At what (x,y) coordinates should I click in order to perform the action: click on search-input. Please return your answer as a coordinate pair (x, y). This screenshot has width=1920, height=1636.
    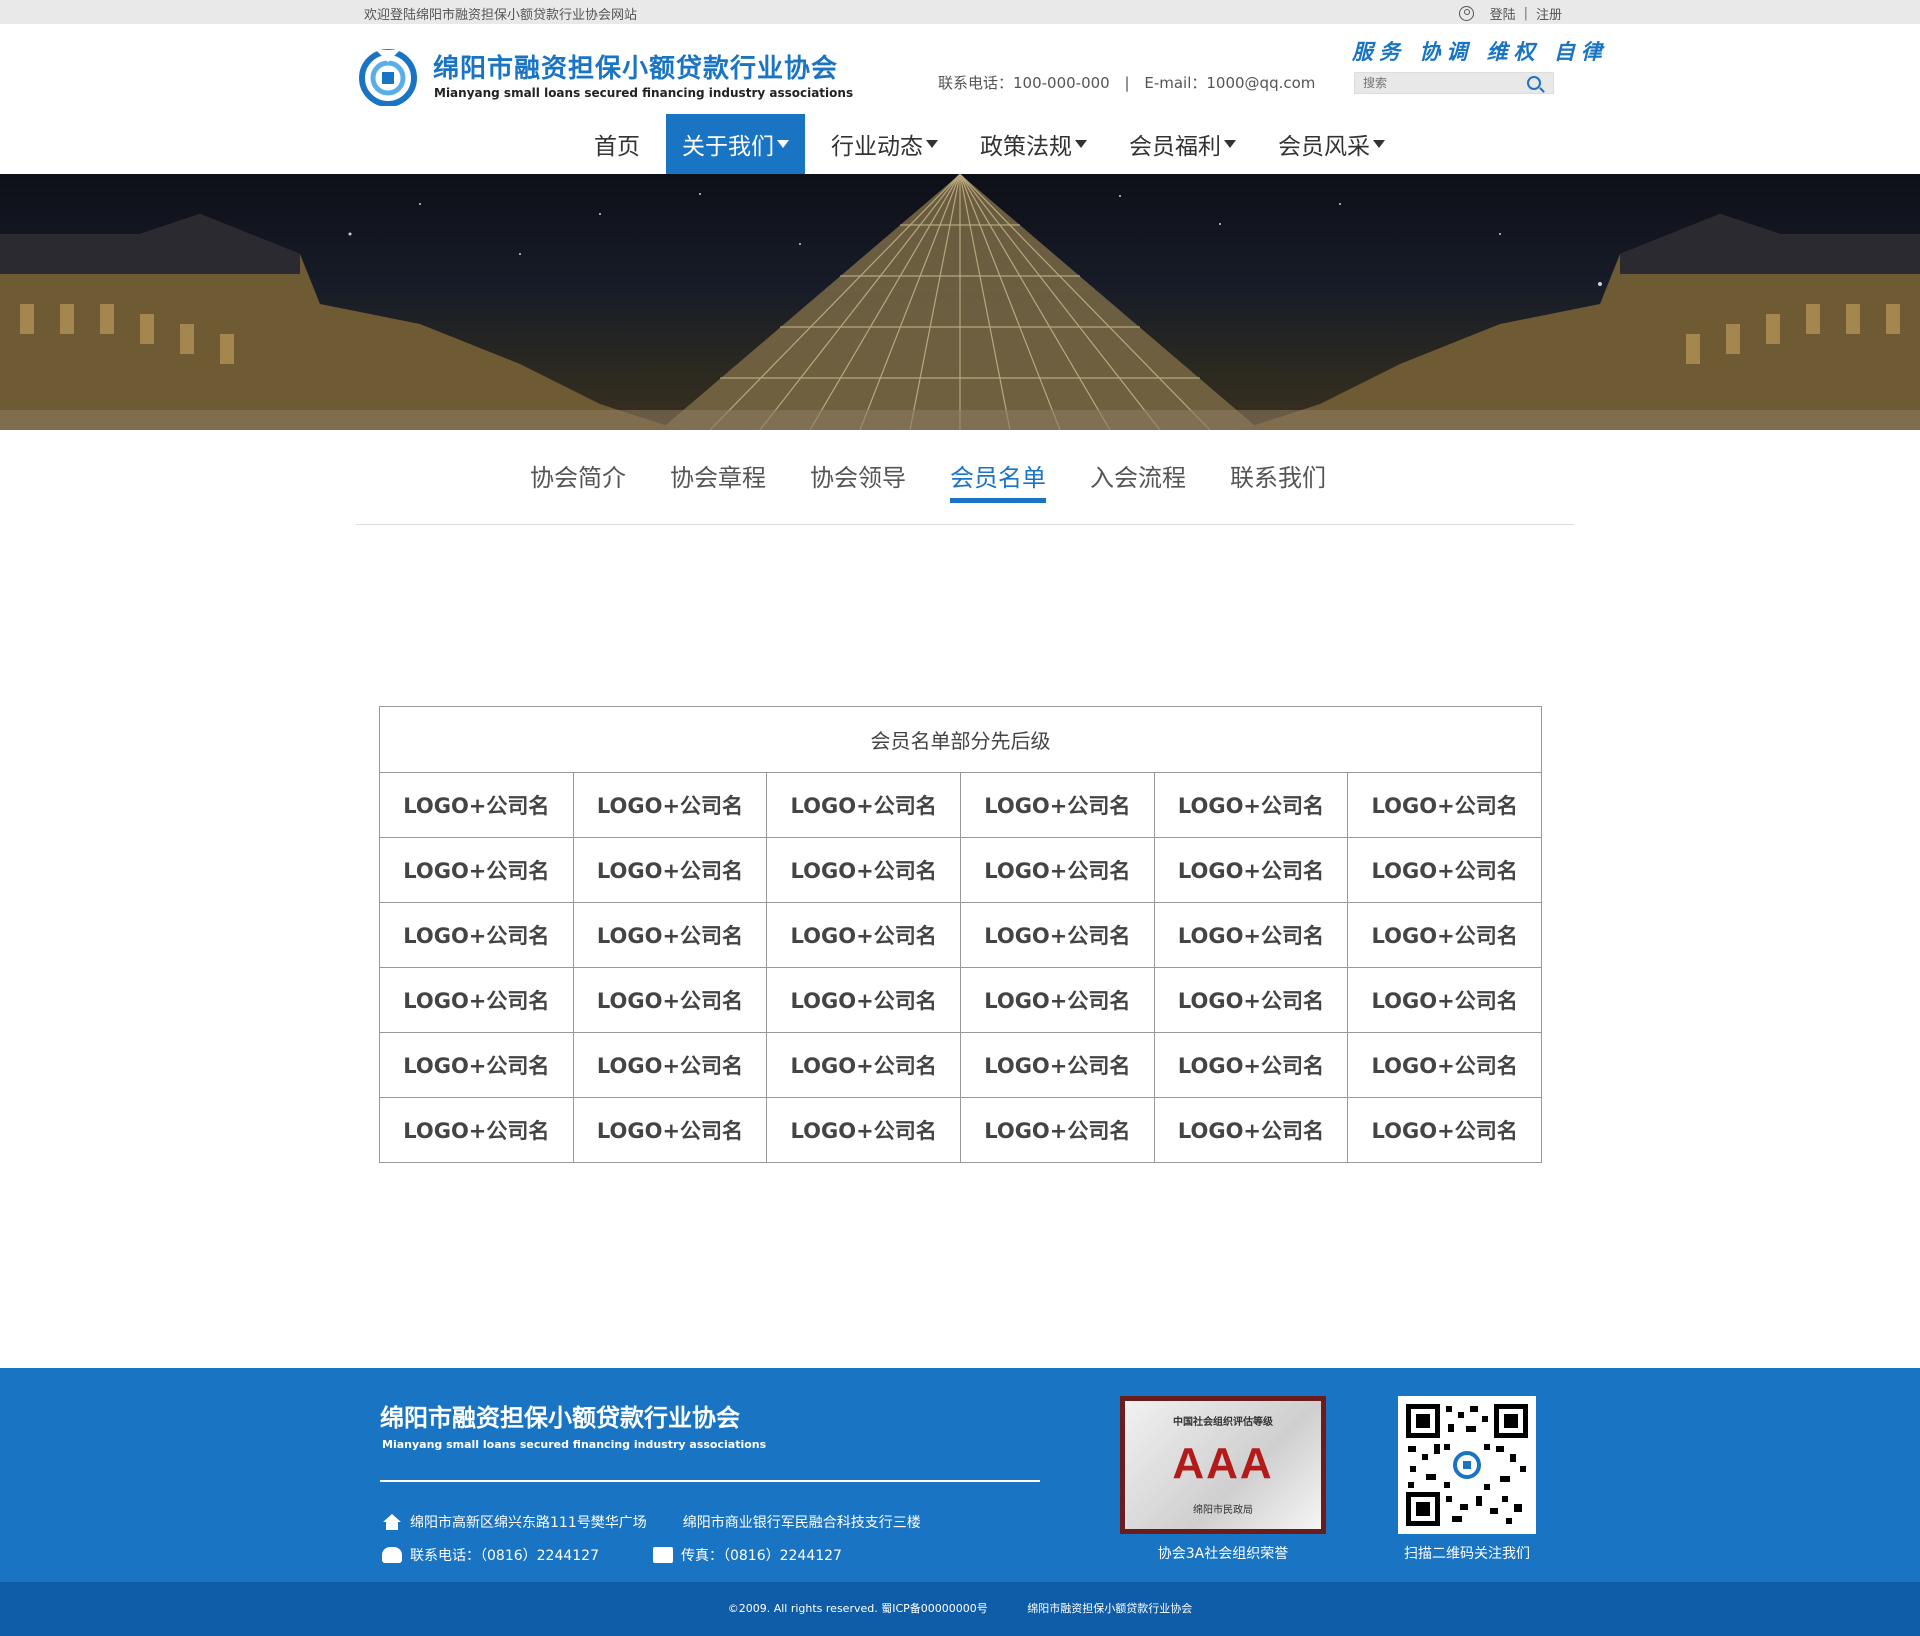
    Looking at the image, I should click on (1440, 83).